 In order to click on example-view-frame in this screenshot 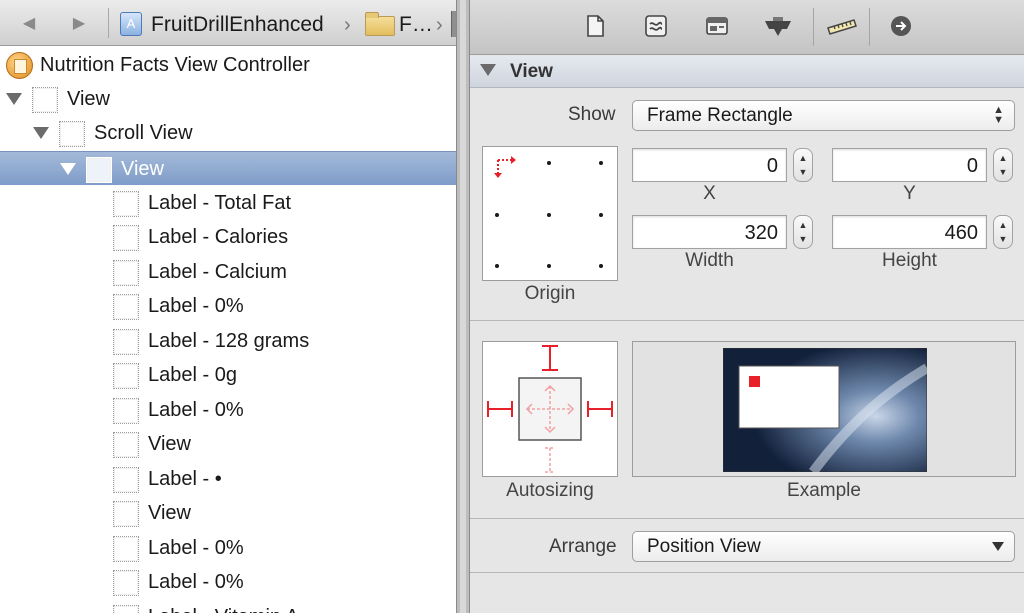, I will do `click(789, 397)`.